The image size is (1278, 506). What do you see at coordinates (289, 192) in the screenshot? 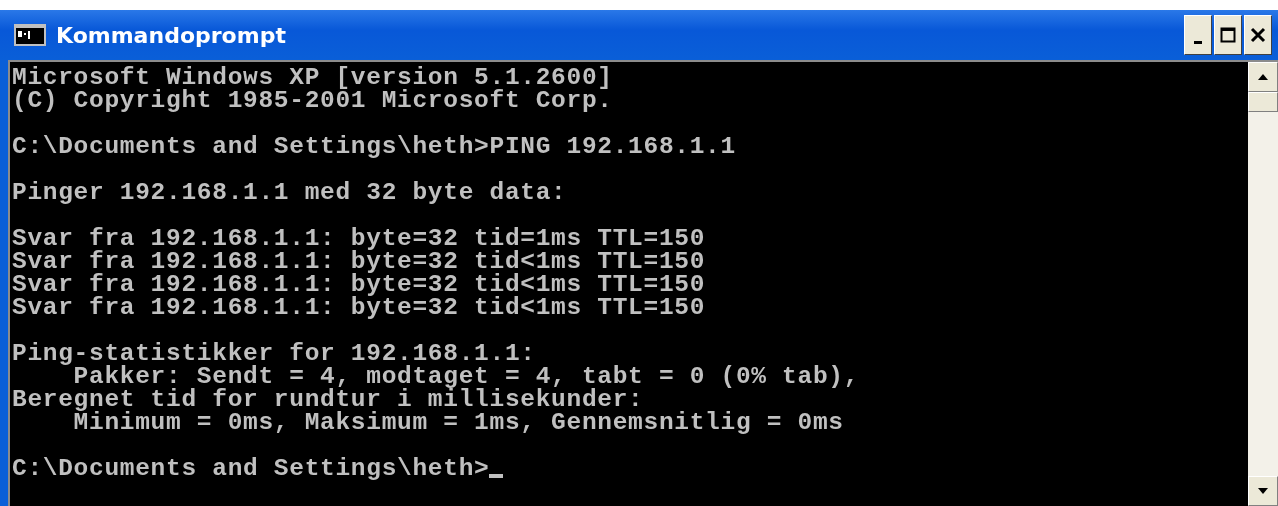
I see `console-line: Pinger 192.168.1.1 med 32 byte data:` at bounding box center [289, 192].